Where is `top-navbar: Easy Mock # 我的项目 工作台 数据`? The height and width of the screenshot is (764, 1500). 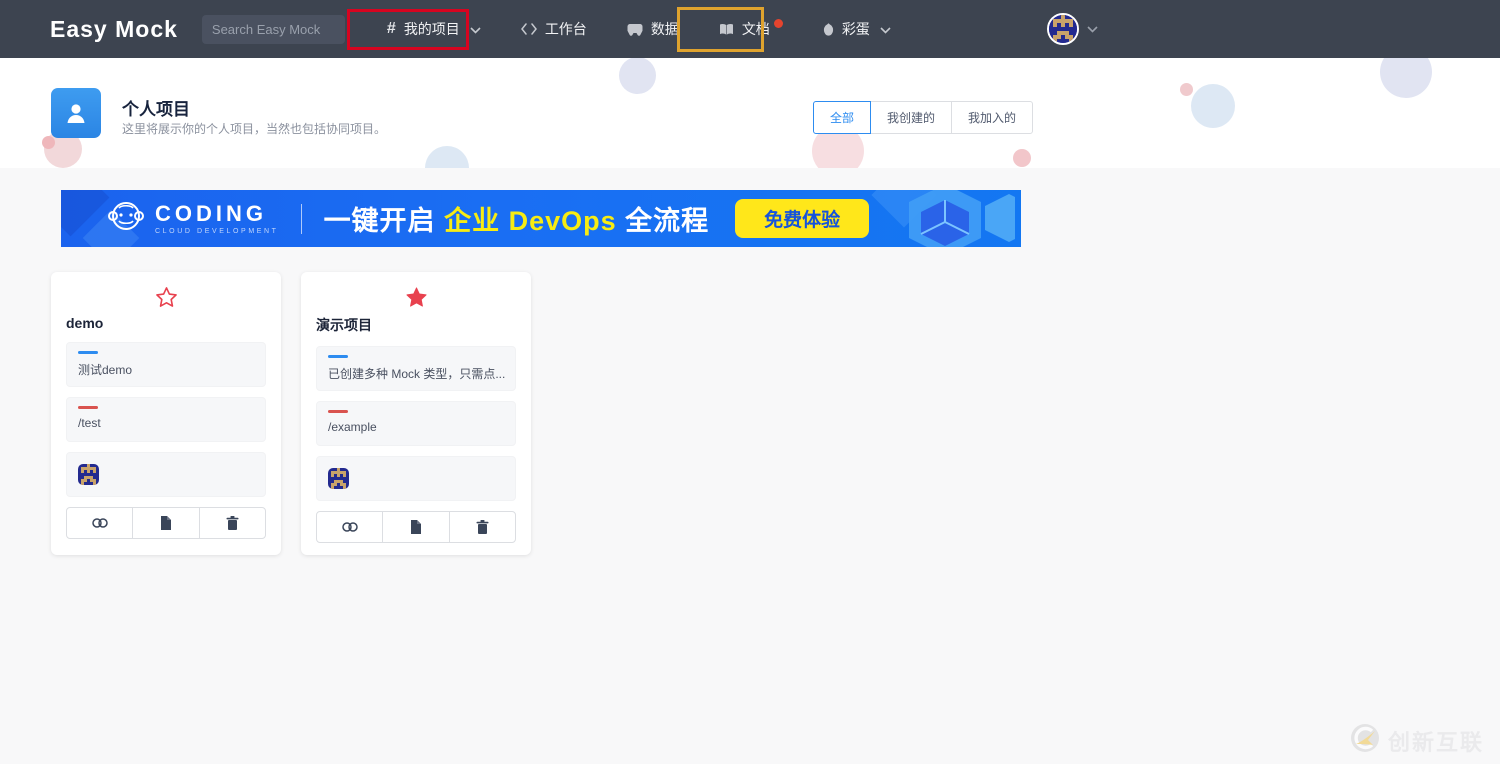 top-navbar: Easy Mock # 我的项目 工作台 数据 is located at coordinates (750, 29).